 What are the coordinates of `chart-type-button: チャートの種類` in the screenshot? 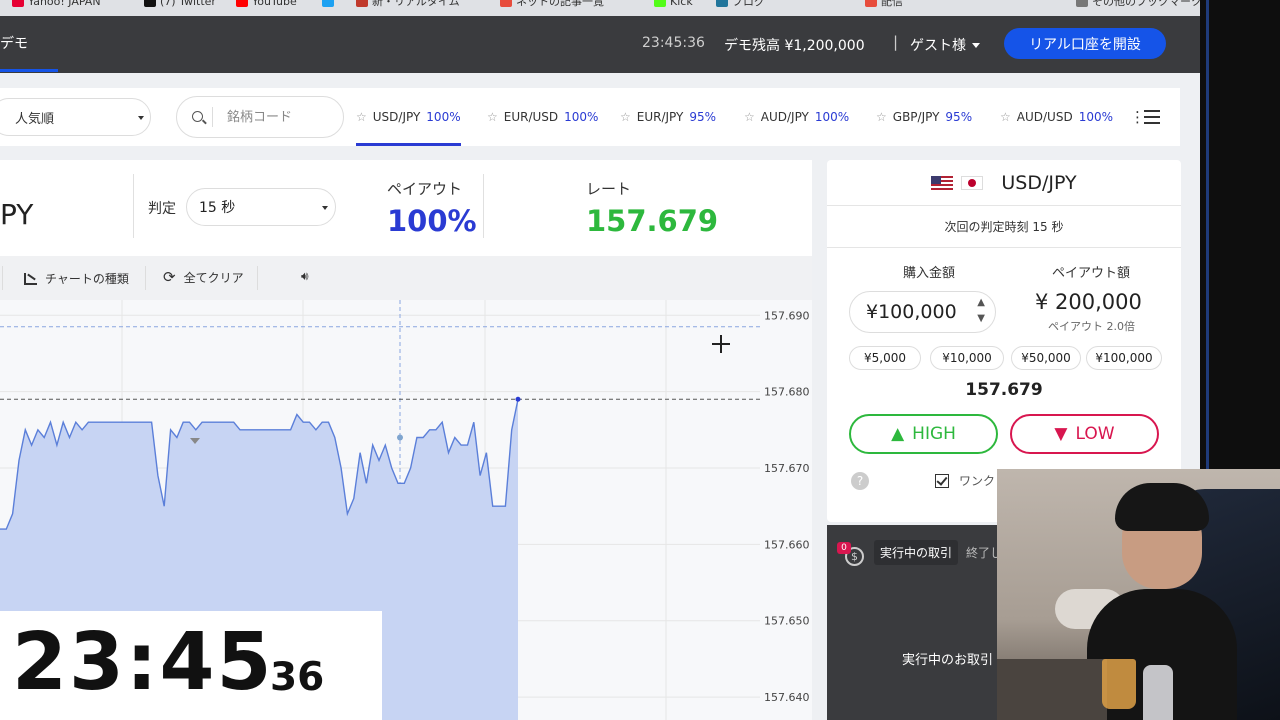 It's located at (76, 278).